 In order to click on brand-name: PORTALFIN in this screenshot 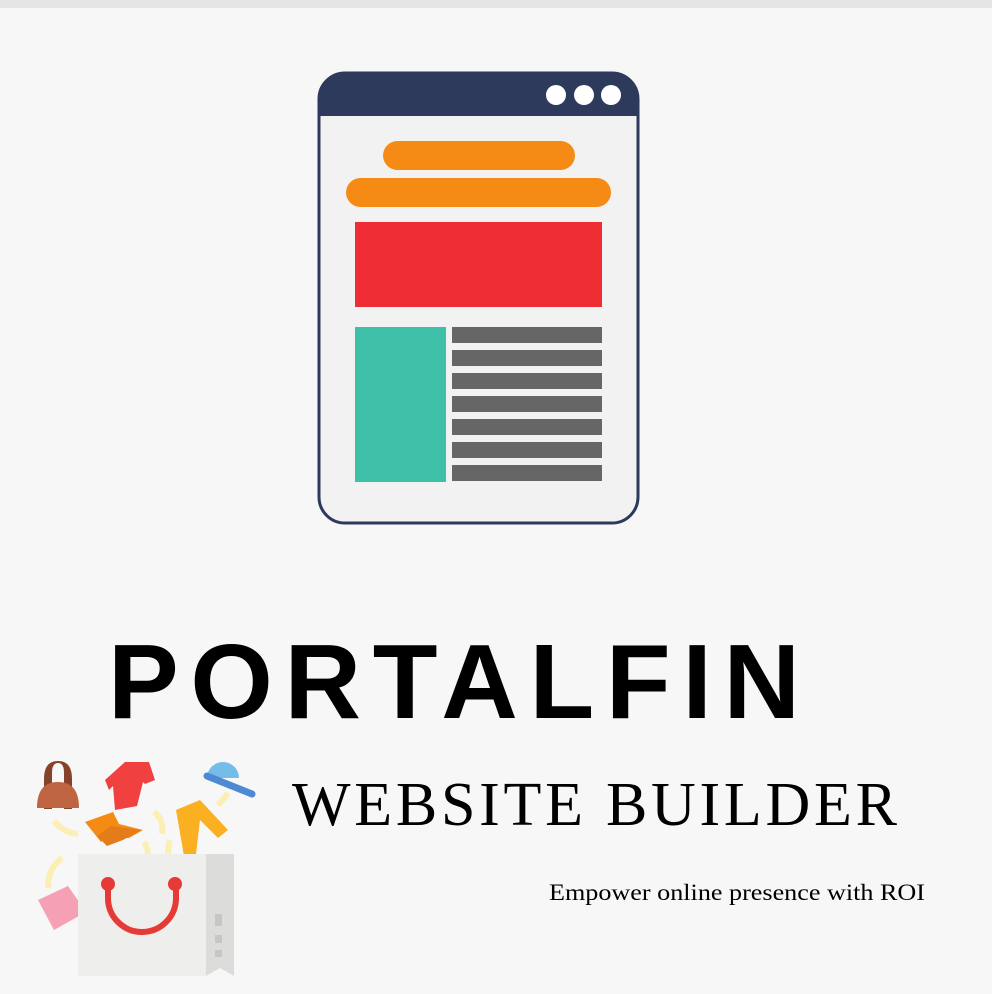, I will do `click(454, 682)`.